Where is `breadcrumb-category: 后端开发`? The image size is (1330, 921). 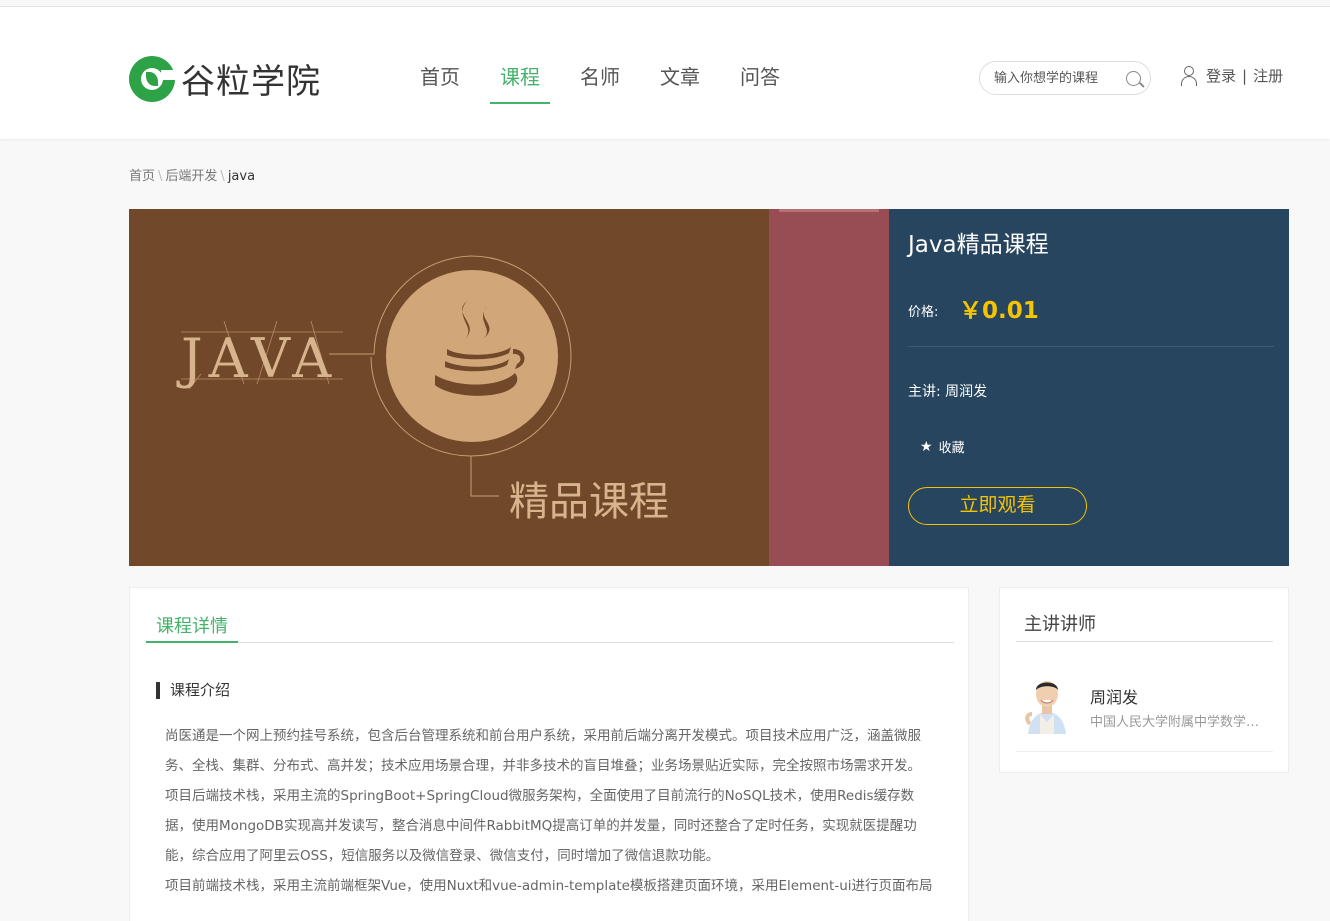
breadcrumb-category: 后端开发 is located at coordinates (191, 176).